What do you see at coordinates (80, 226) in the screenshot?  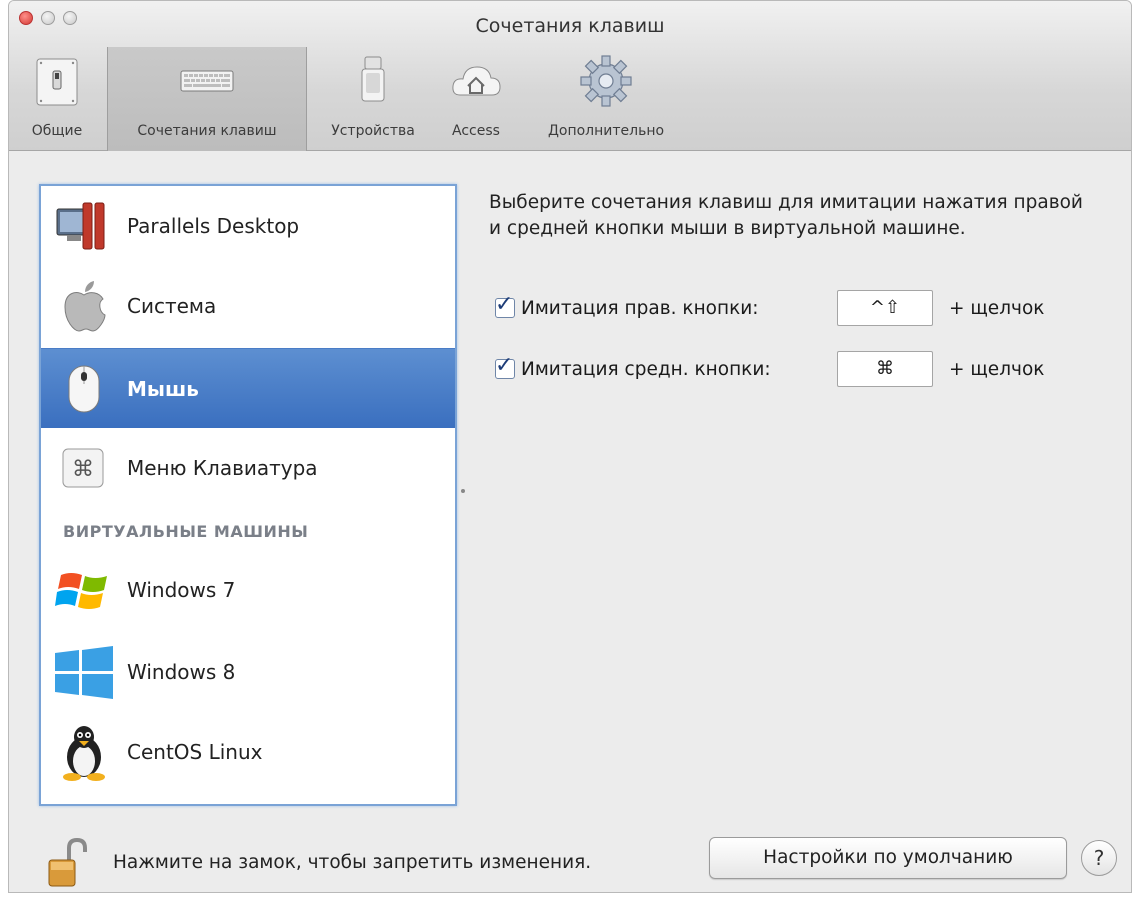 I see `parallels-icon` at bounding box center [80, 226].